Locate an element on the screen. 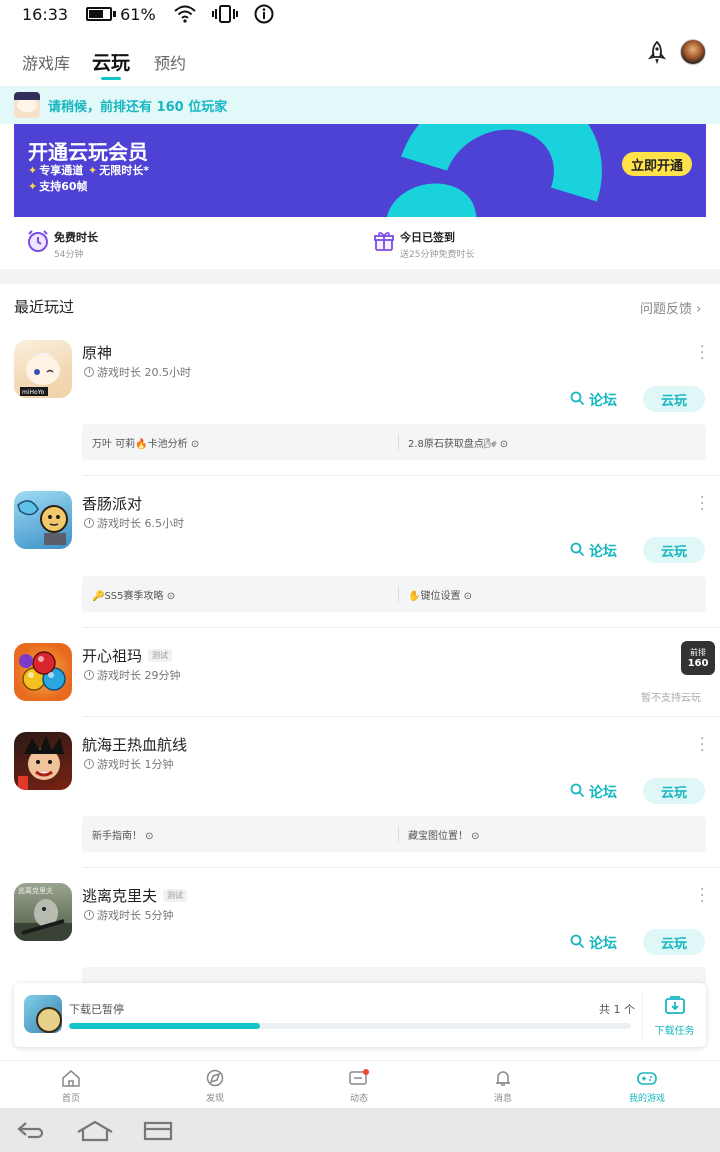 This screenshot has width=720, height=1152. home-nav-icon is located at coordinates (95, 1131).